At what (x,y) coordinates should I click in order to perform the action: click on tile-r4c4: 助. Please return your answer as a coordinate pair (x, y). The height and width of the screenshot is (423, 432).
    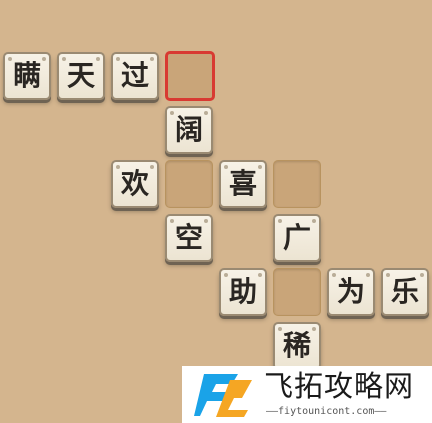
    Looking at the image, I should click on (243, 292).